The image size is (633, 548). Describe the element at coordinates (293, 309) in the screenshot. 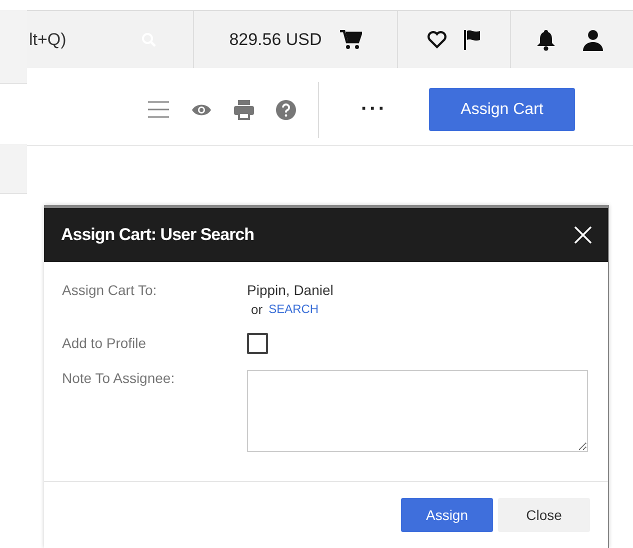

I see `search-link: SEARCH` at that location.